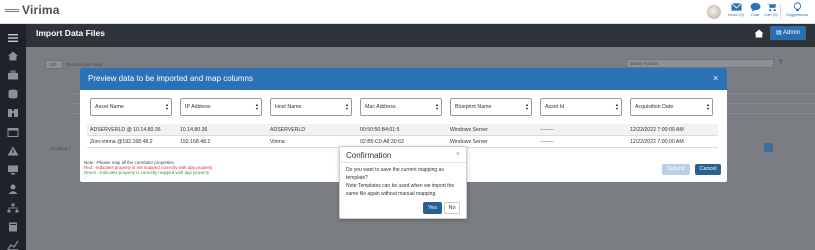 This screenshot has height=250, width=815. What do you see at coordinates (13, 36) in the screenshot?
I see `hamburger-menu-icon` at bounding box center [13, 36].